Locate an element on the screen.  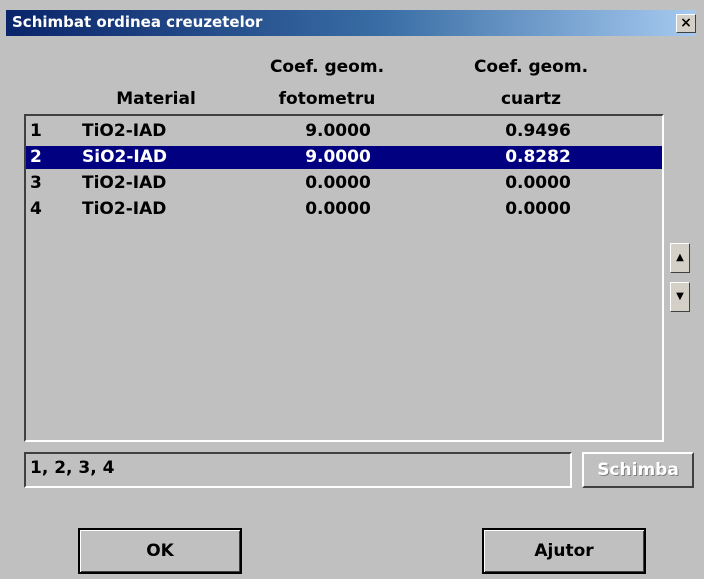
list-row: 4 TiO2-IAD 0.0000 0.0000 is located at coordinates (344, 209).